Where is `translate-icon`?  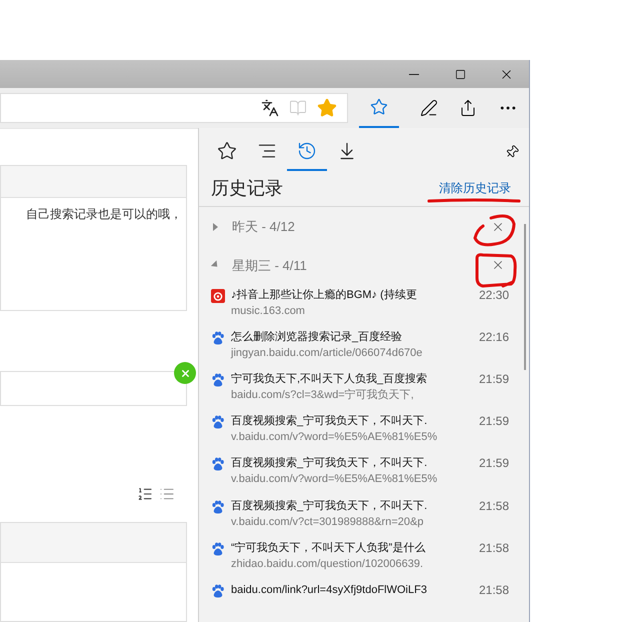 translate-icon is located at coordinates (270, 108).